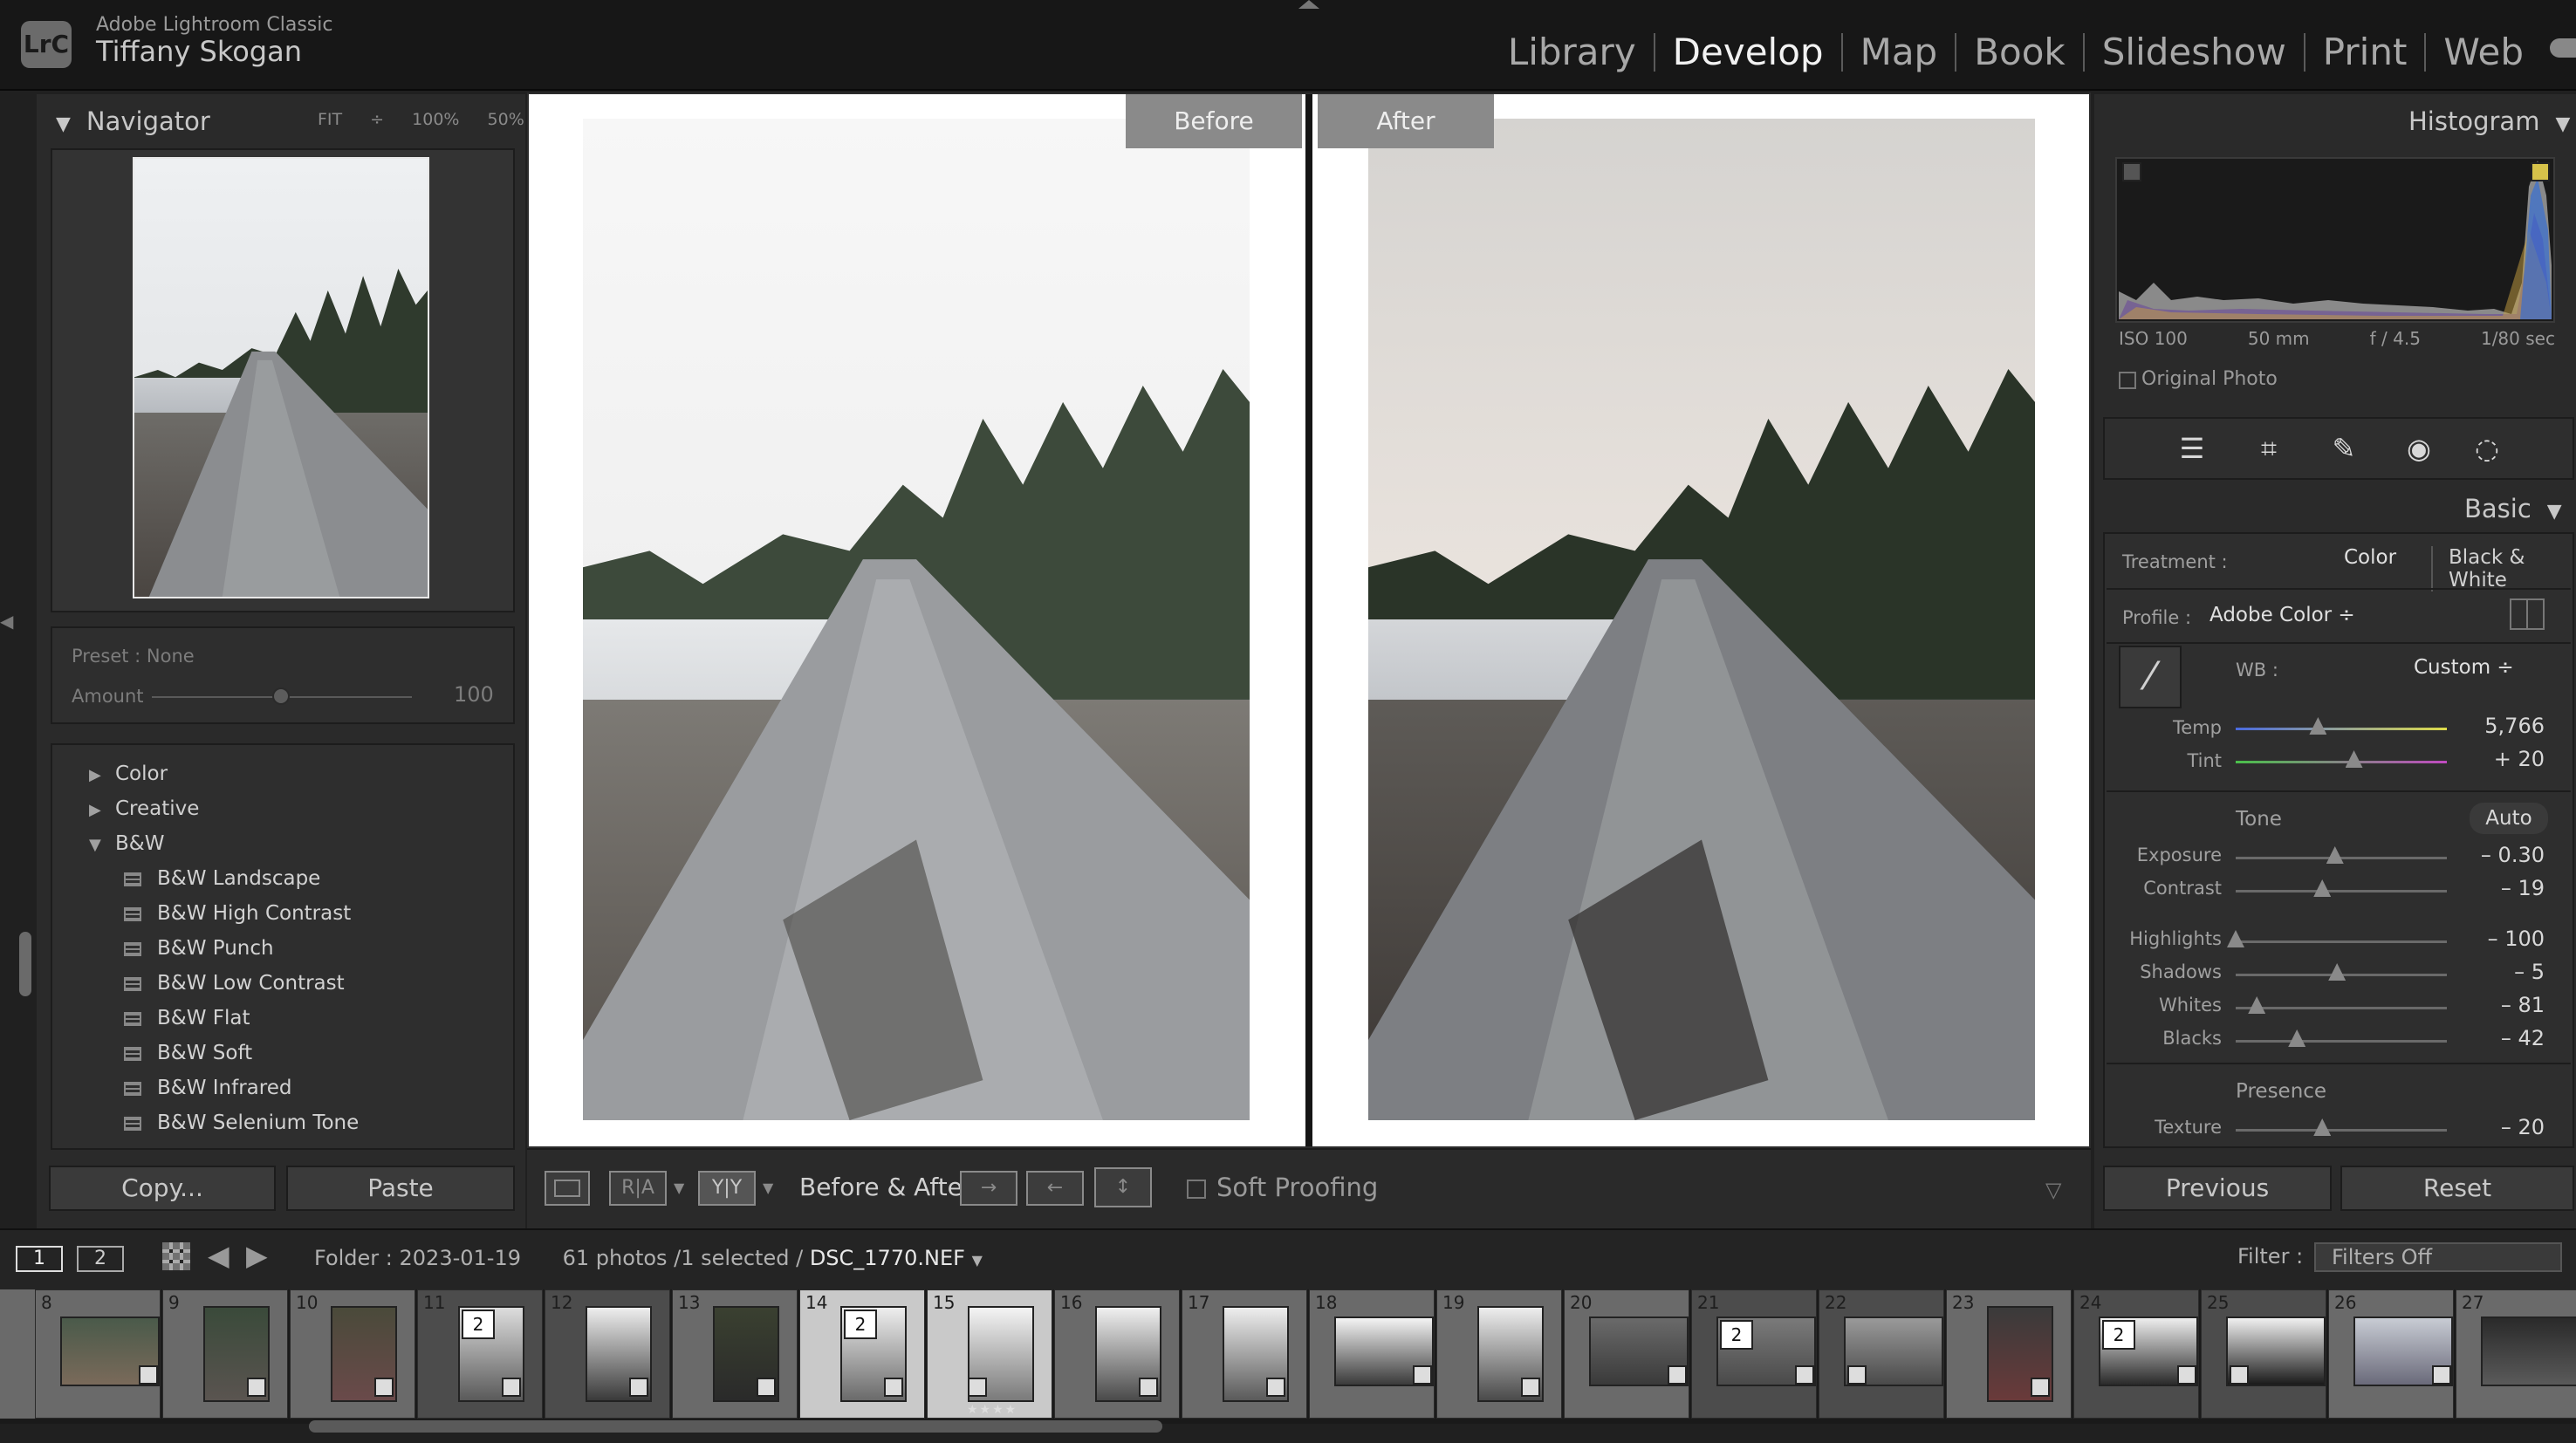 The height and width of the screenshot is (1443, 2576). What do you see at coordinates (2513, 508) in the screenshot?
I see `basic-header: Basic ▼` at bounding box center [2513, 508].